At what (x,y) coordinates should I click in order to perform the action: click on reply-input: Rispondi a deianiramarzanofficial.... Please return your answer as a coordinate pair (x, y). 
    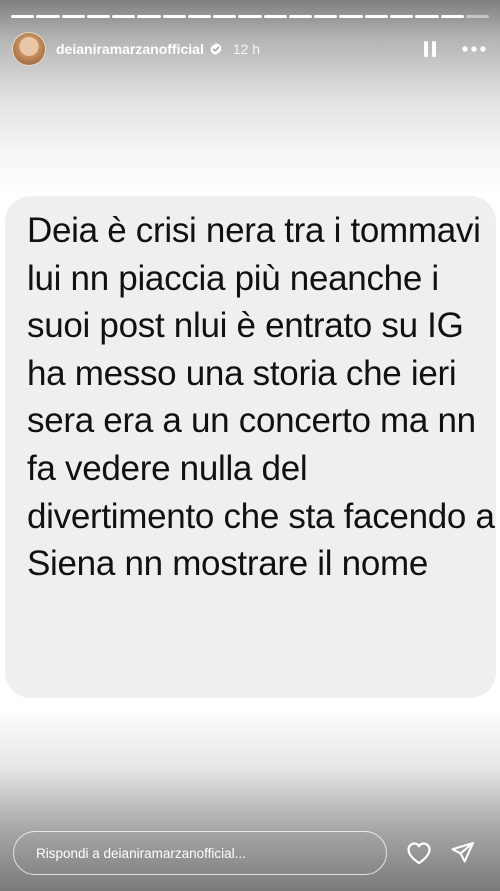
    Looking at the image, I should click on (200, 853).